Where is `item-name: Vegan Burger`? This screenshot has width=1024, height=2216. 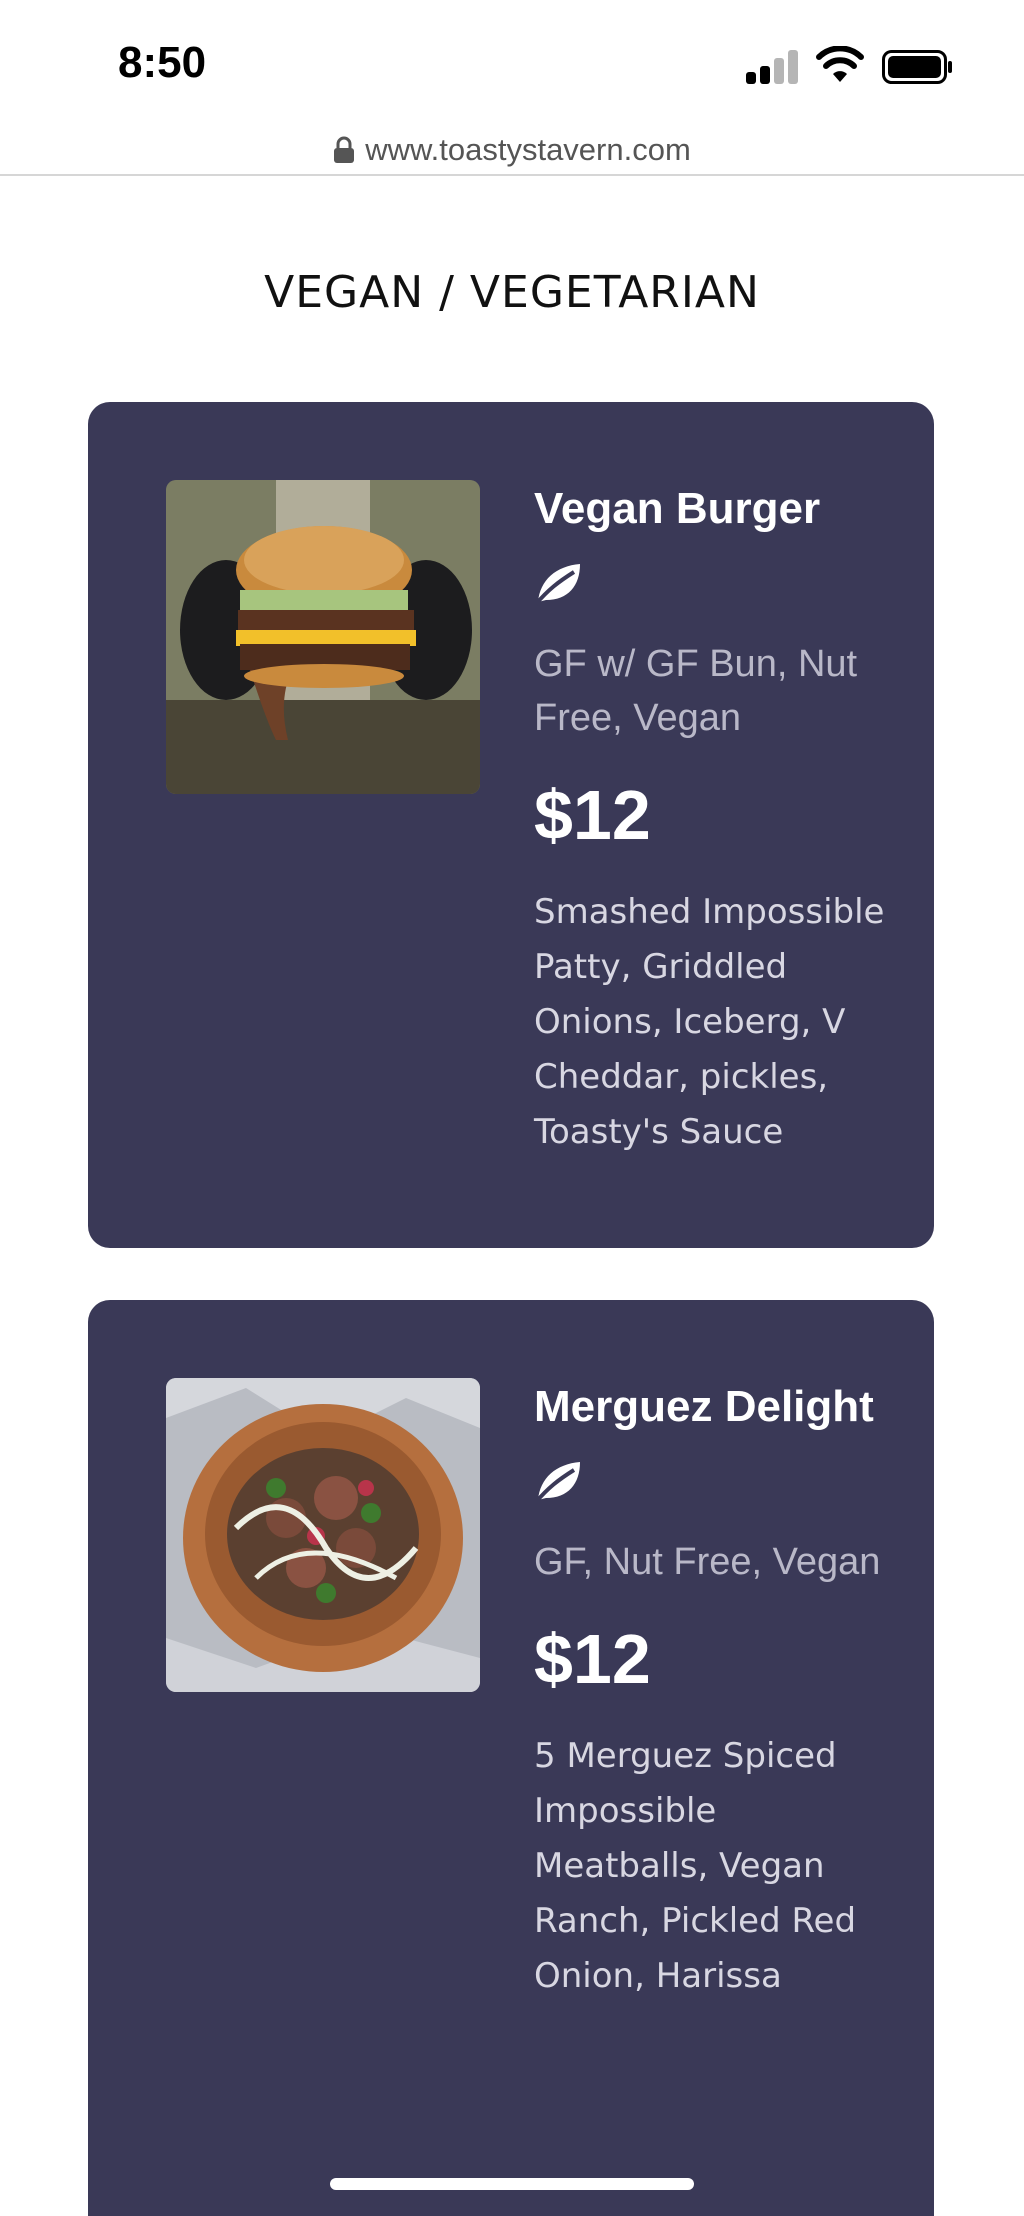
item-name: Vegan Burger is located at coordinates (677, 508).